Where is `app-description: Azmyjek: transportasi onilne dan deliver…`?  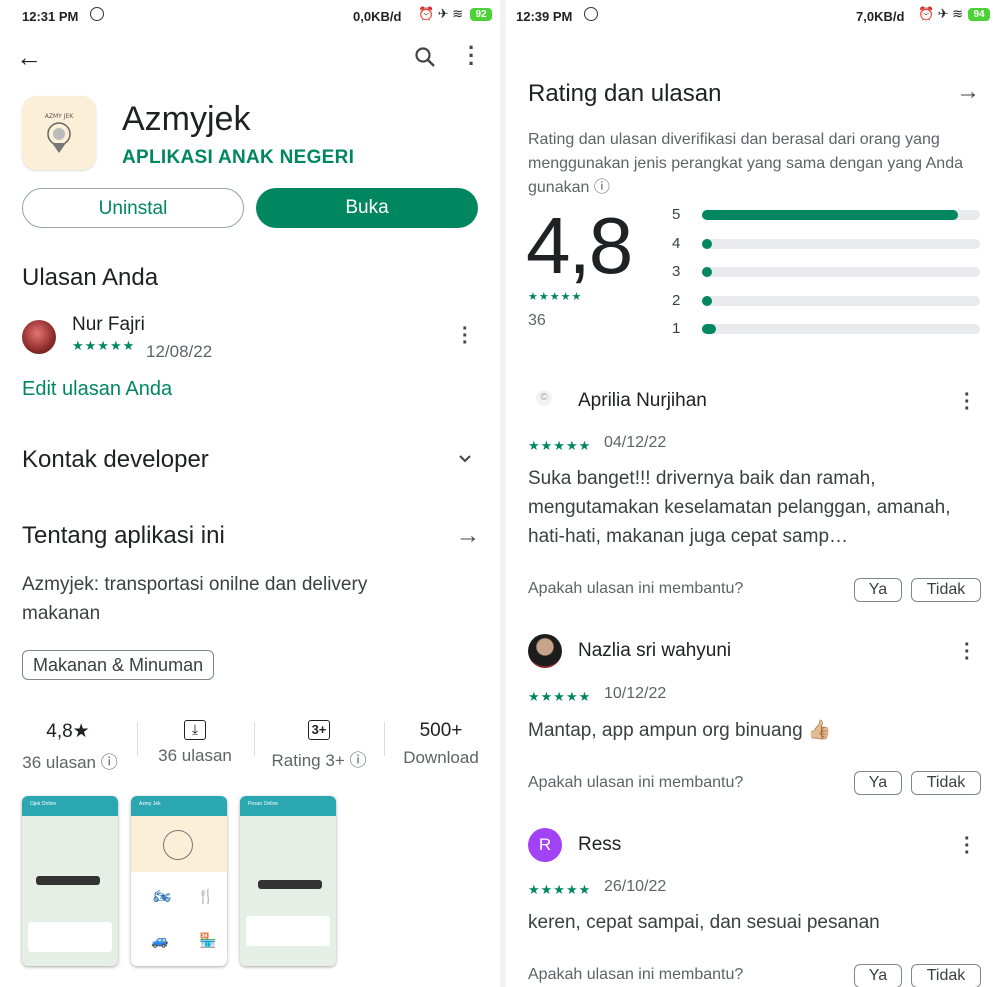 app-description: Azmyjek: transportasi onilne dan deliver… is located at coordinates (195, 599).